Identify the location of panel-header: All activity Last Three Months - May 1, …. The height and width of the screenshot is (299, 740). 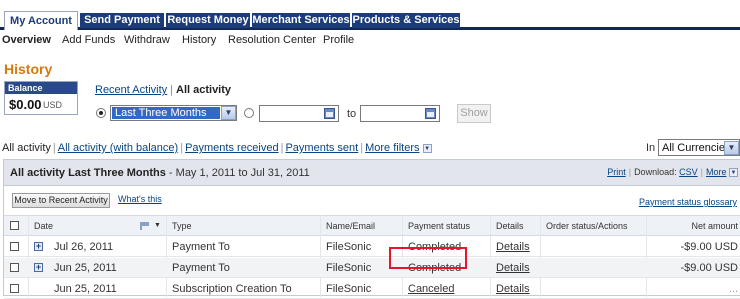
(372, 173).